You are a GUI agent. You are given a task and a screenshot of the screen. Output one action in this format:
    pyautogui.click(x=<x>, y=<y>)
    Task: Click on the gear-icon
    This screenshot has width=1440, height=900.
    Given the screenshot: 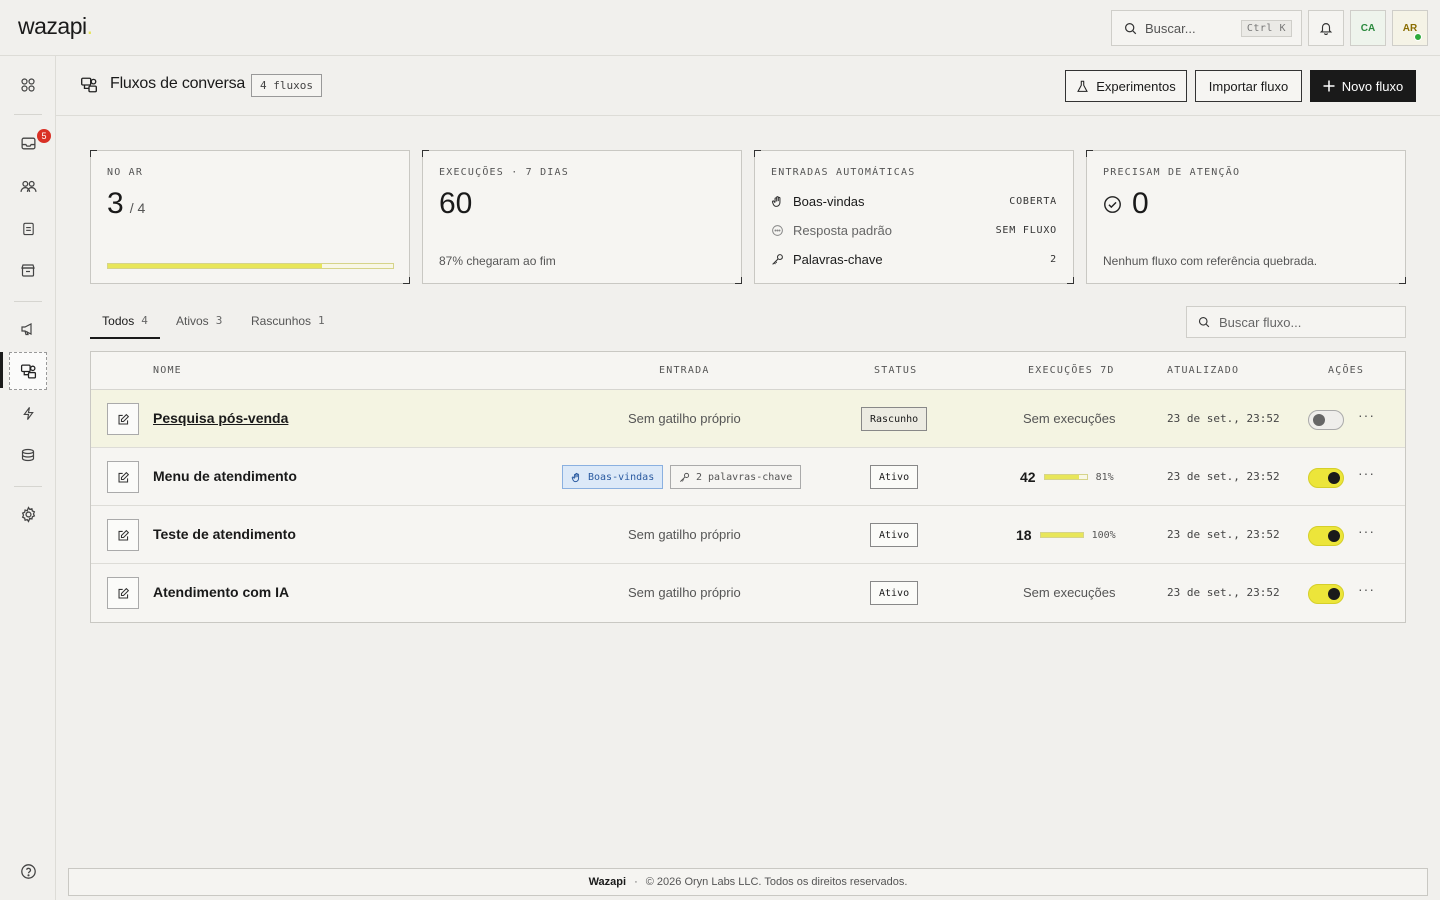 What is the action you would take?
    pyautogui.click(x=28, y=514)
    